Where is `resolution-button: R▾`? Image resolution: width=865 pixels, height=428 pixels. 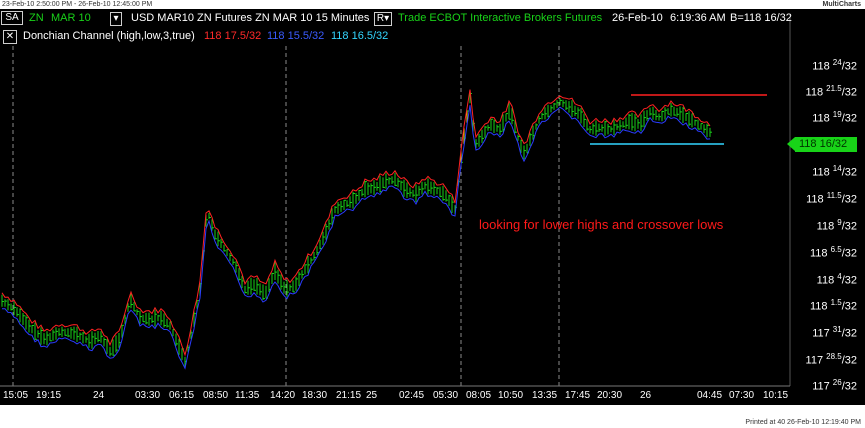
resolution-button: R▾ is located at coordinates (383, 19).